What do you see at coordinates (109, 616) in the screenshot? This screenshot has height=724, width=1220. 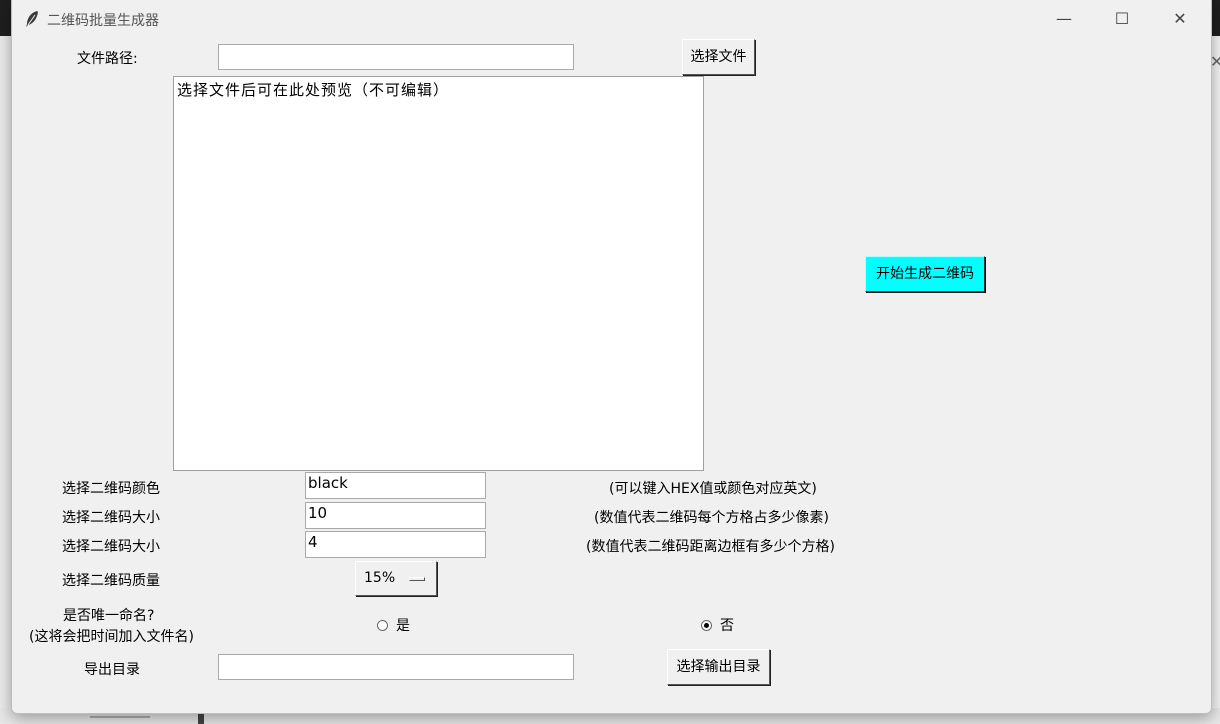 I see `unique-name-label: 是否唯一命名?` at bounding box center [109, 616].